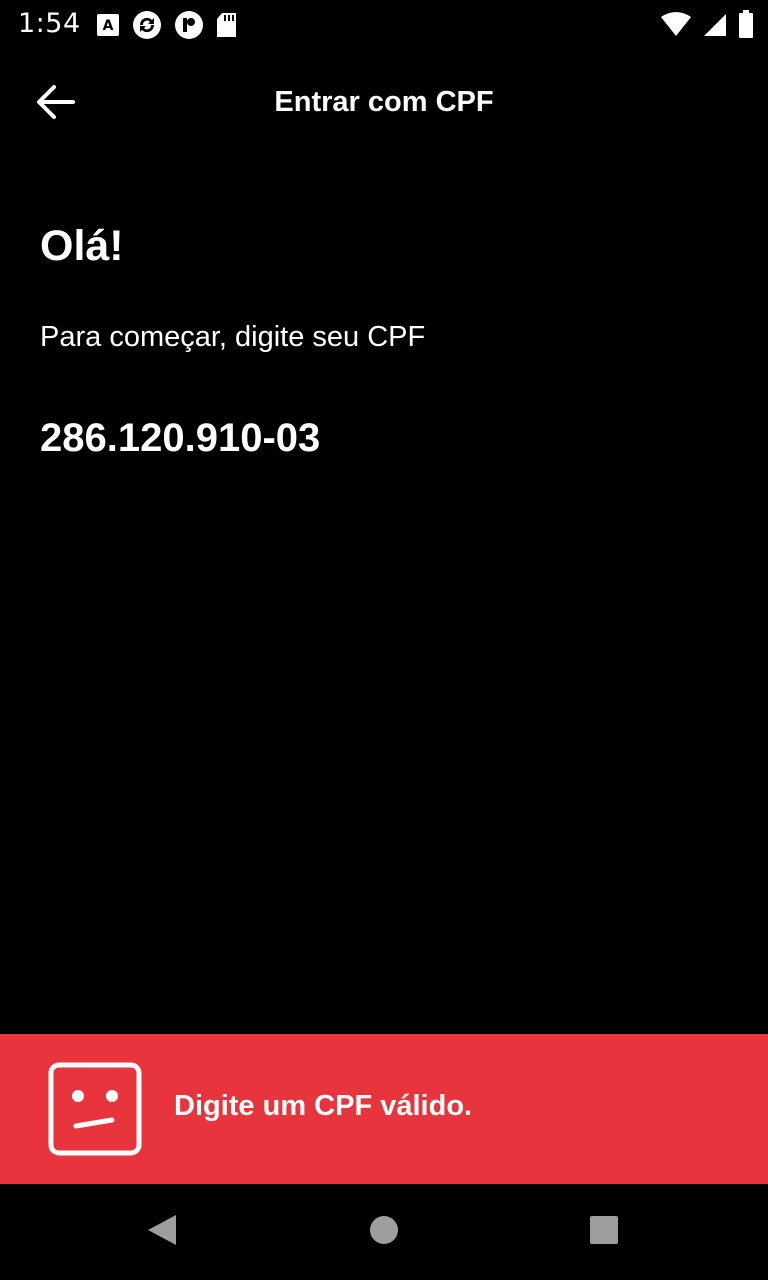 The width and height of the screenshot is (768, 1280). I want to click on a-notification-icon: A, so click(108, 27).